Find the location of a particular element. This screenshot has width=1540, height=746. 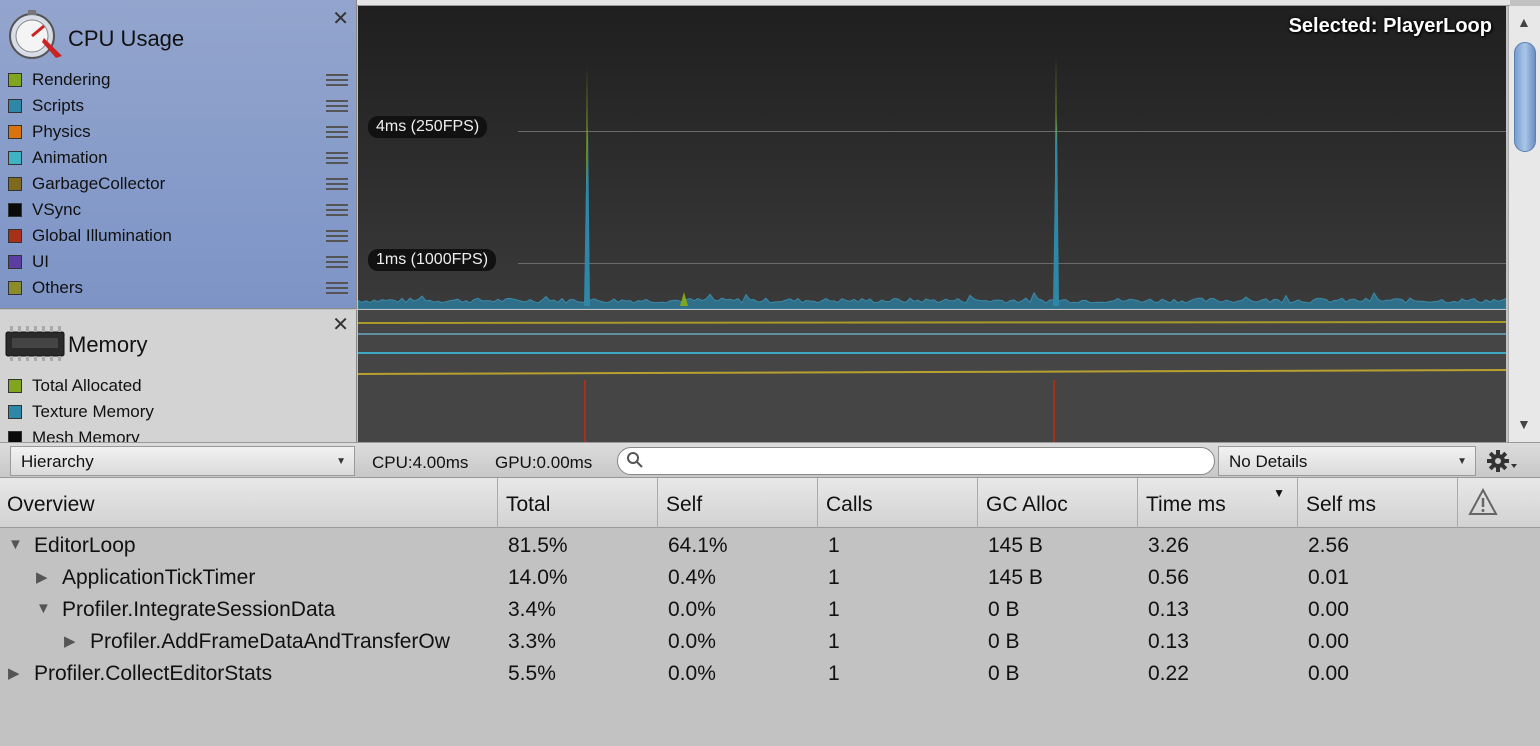

cell-total: 5.5% is located at coordinates (532, 673).